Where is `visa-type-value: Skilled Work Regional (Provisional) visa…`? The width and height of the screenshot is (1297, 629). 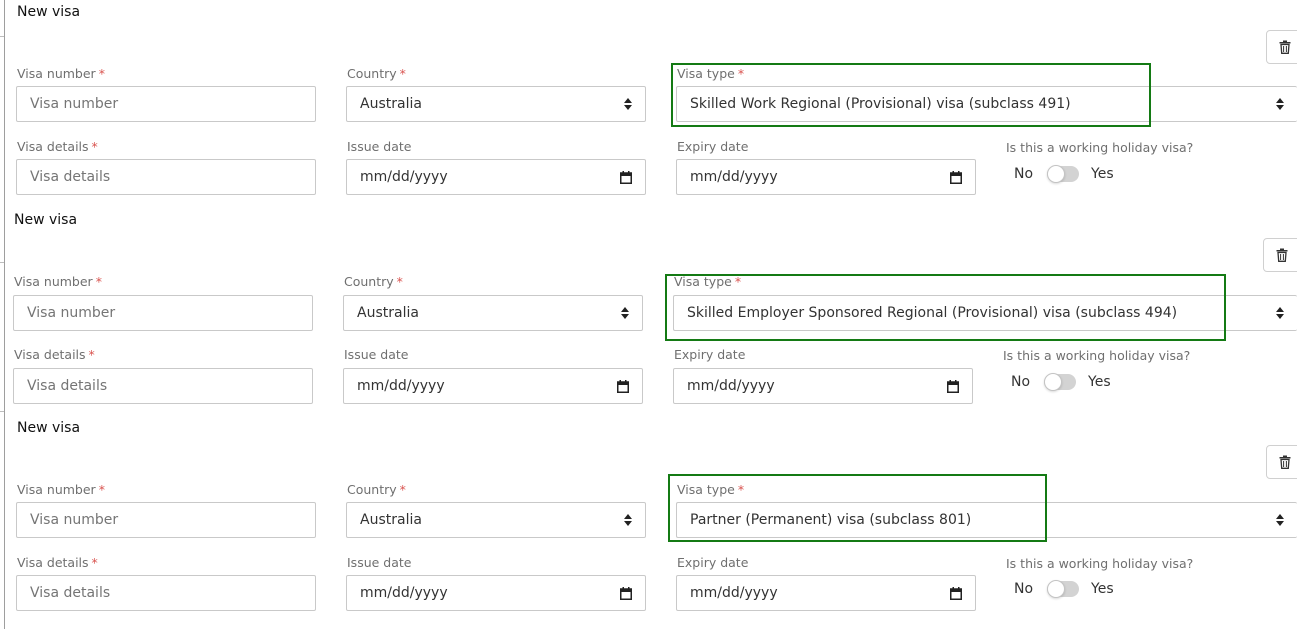
visa-type-value: Skilled Work Regional (Provisional) visa… is located at coordinates (880, 104).